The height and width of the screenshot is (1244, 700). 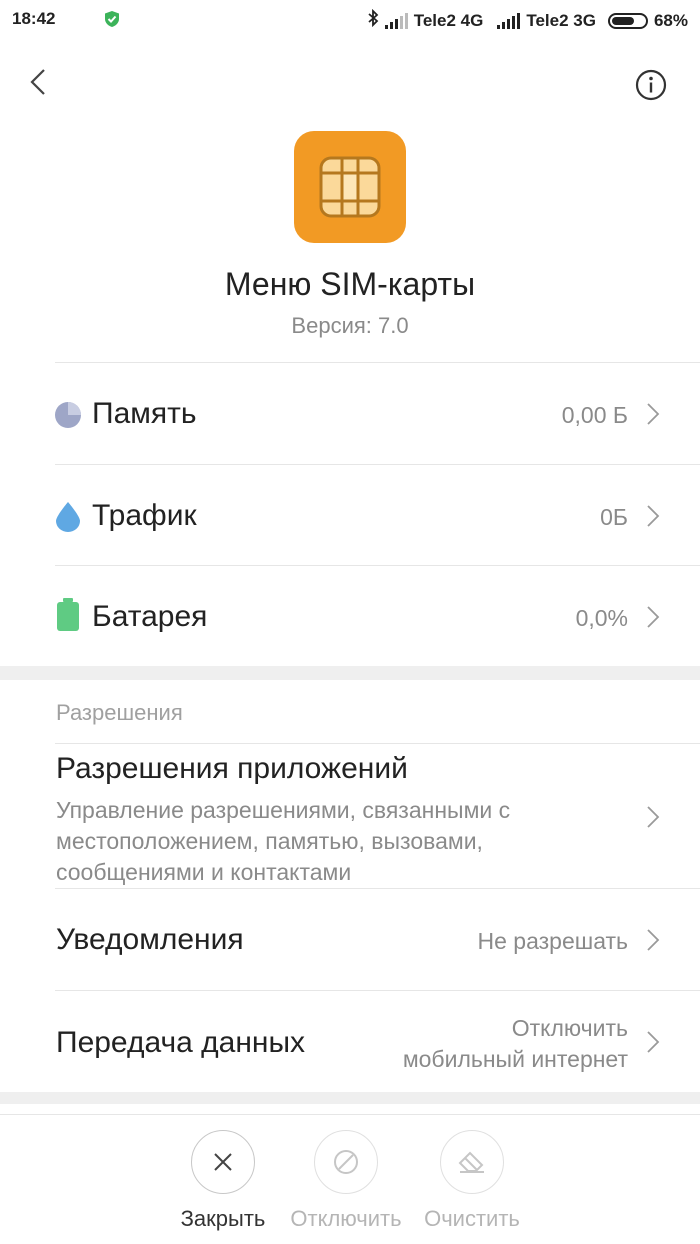 What do you see at coordinates (670, 20) in the screenshot?
I see `battery-percent: 68%` at bounding box center [670, 20].